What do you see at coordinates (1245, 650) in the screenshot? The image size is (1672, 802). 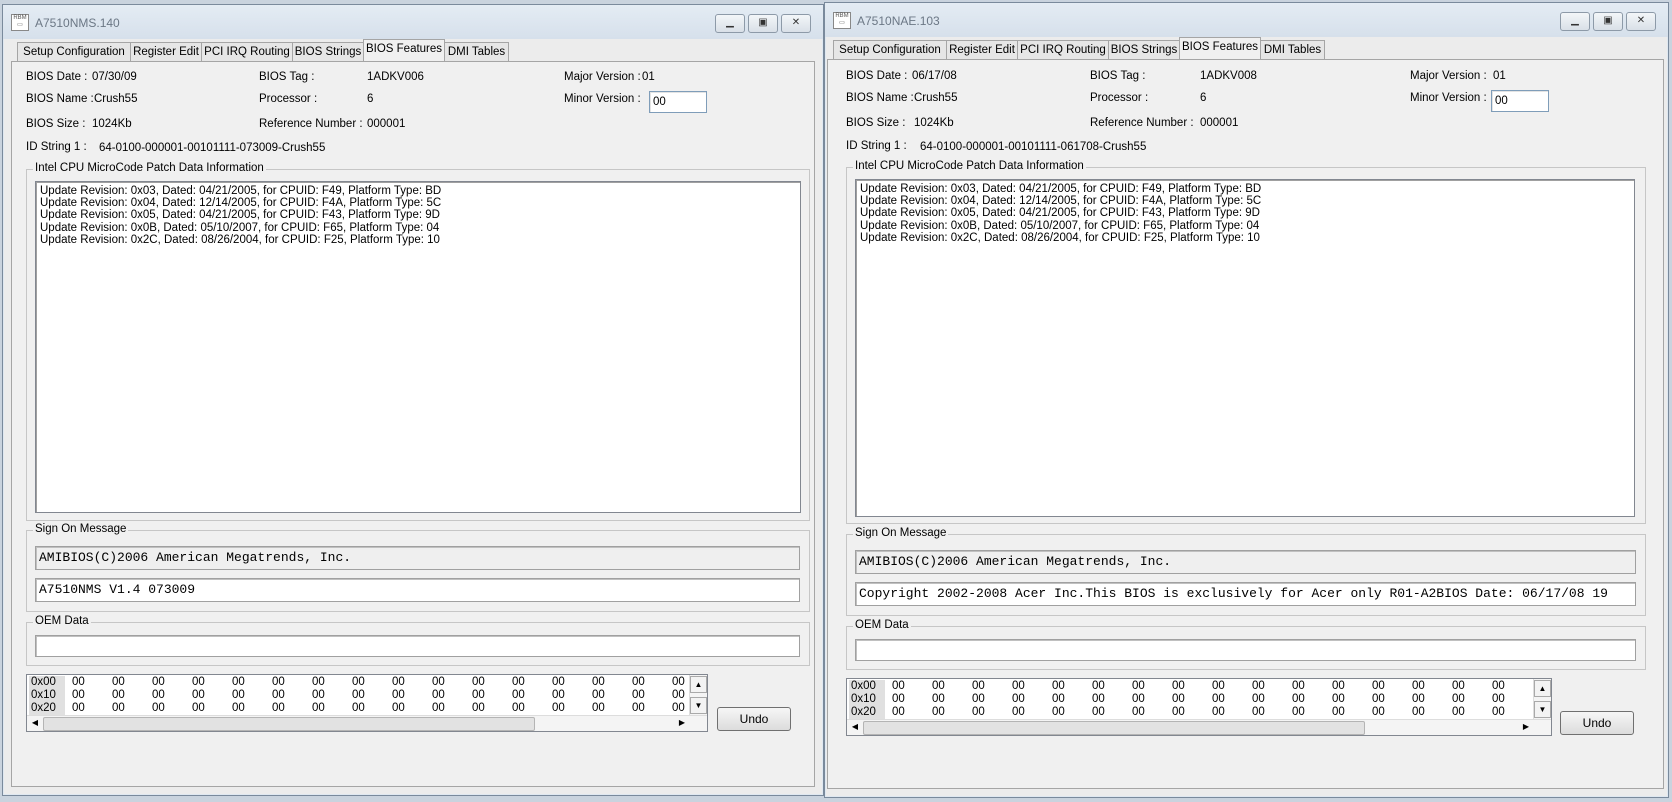 I see `oem-data-input` at bounding box center [1245, 650].